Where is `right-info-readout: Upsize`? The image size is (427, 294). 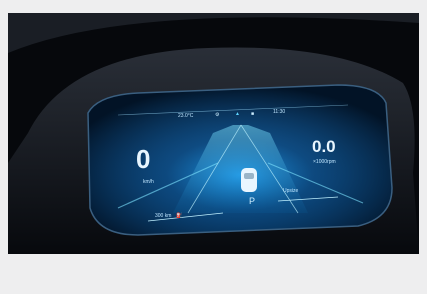 right-info-readout: Upsize is located at coordinates (291, 191).